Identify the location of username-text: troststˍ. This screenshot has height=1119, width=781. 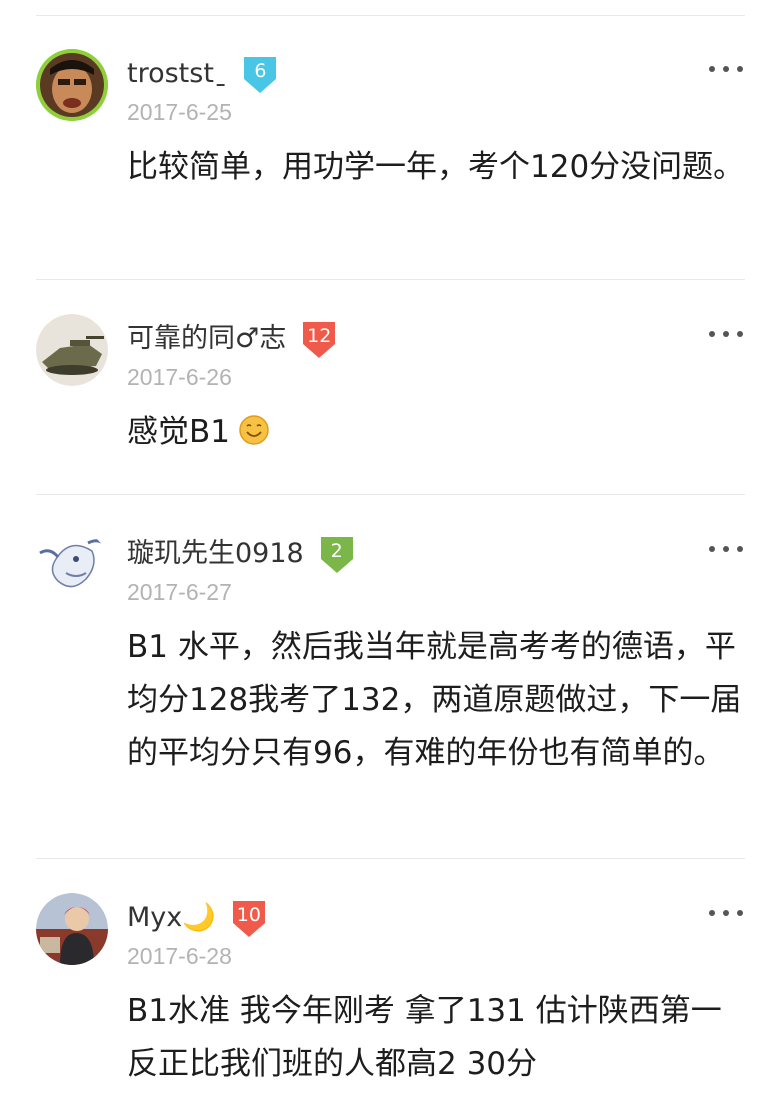
(177, 74).